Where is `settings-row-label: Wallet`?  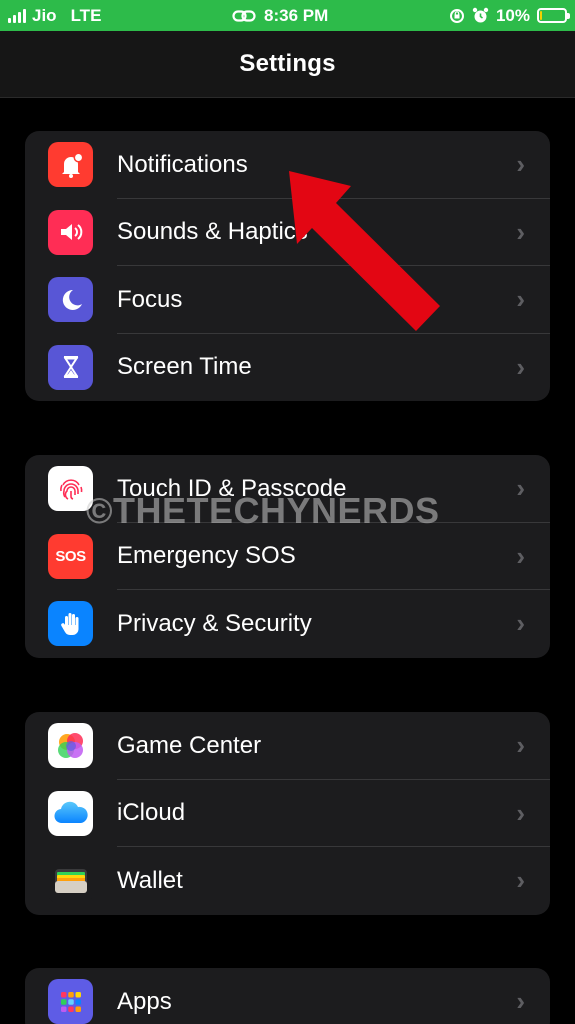 settings-row-label: Wallet is located at coordinates (150, 880).